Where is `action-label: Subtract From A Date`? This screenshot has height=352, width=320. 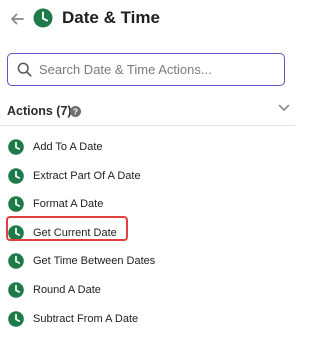
action-label: Subtract From A Date is located at coordinates (86, 318).